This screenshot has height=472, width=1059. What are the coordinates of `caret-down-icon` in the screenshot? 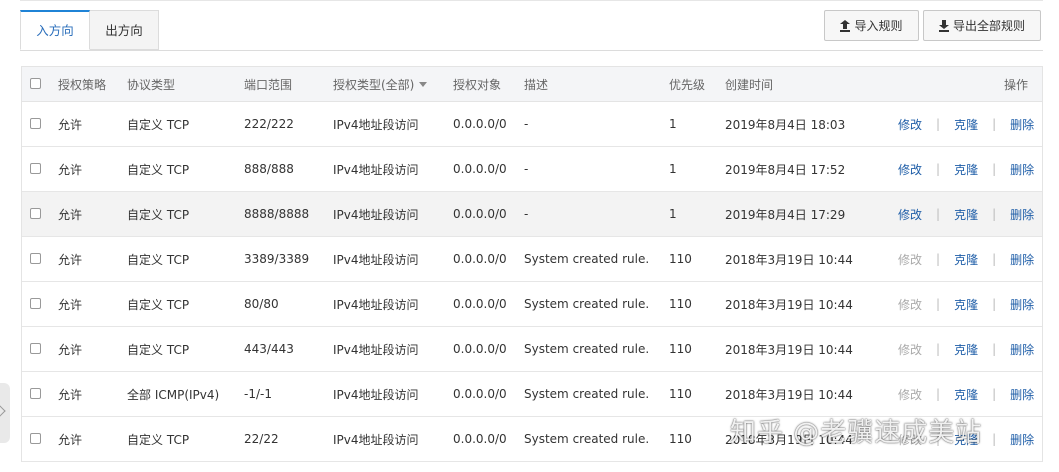 It's located at (423, 84).